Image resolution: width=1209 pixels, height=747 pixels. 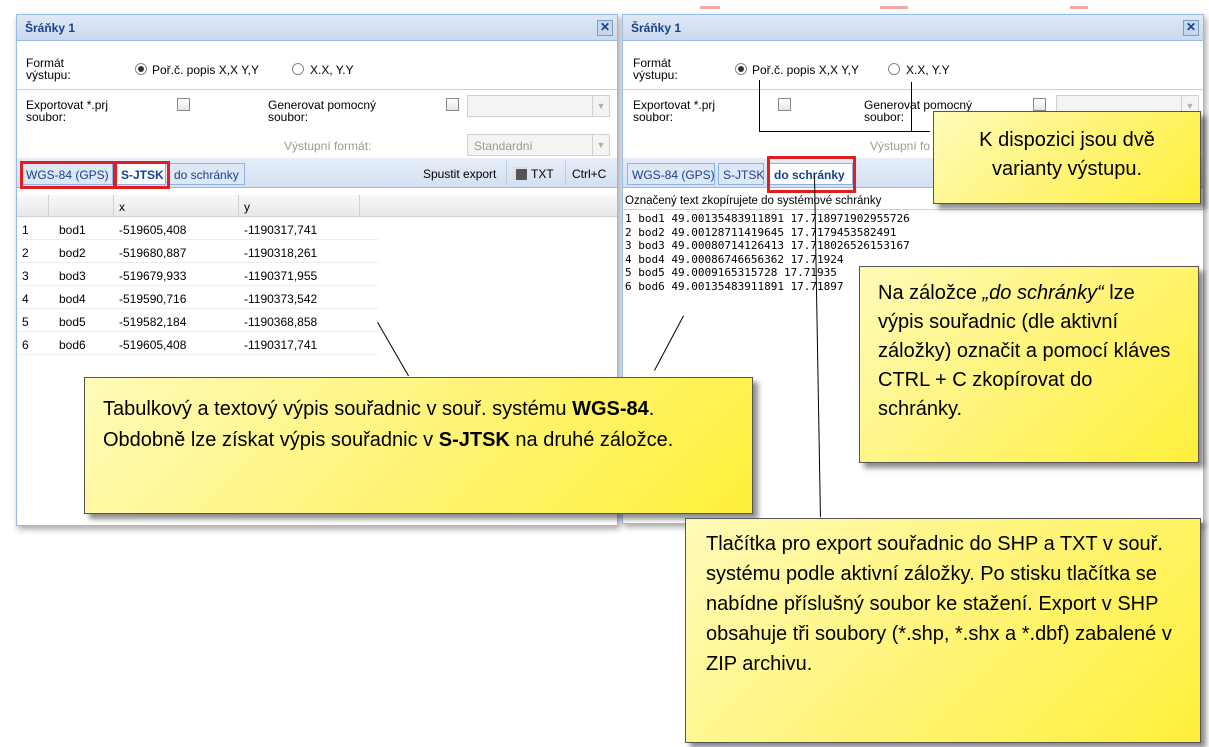 What do you see at coordinates (538, 145) in the screenshot?
I see `output-format-select: Standardní ▼` at bounding box center [538, 145].